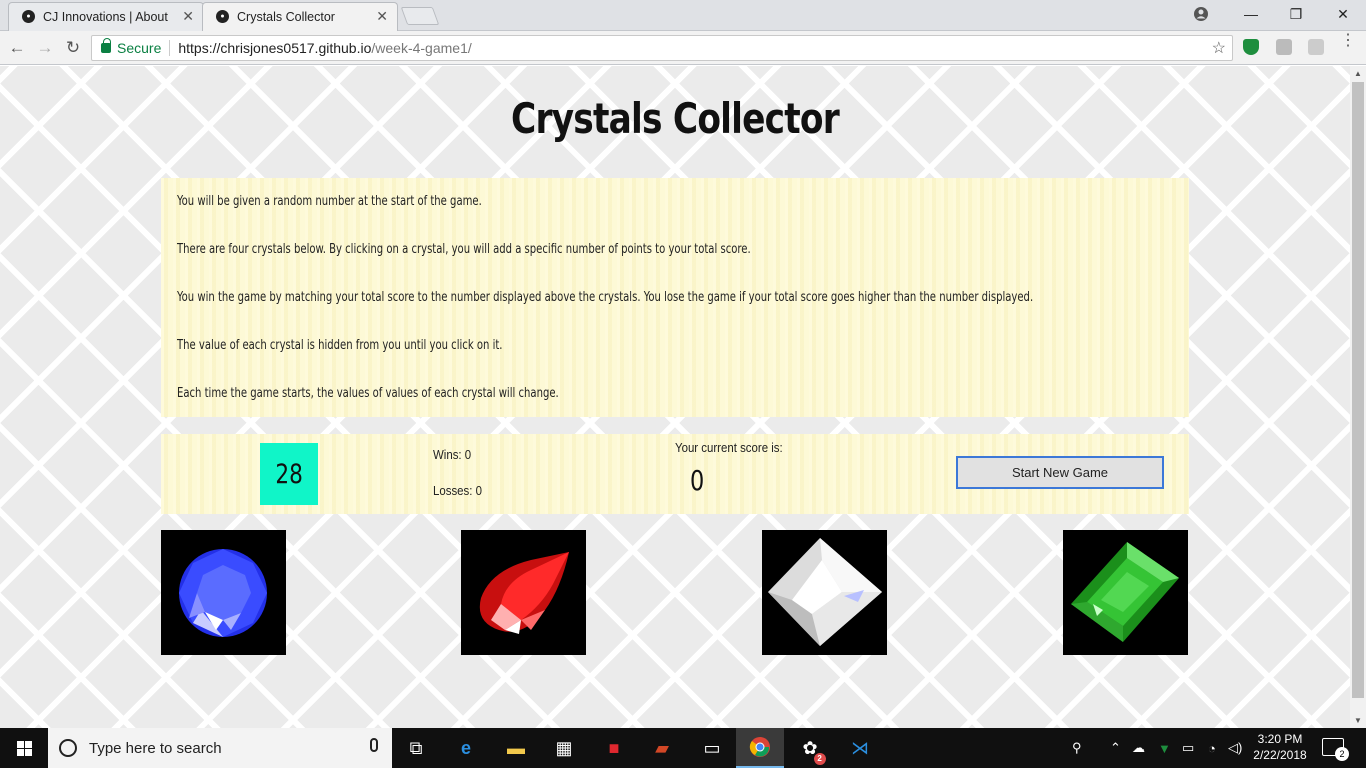 The height and width of the screenshot is (768, 1366). What do you see at coordinates (420, 16) in the screenshot?
I see `new-tab-button` at bounding box center [420, 16].